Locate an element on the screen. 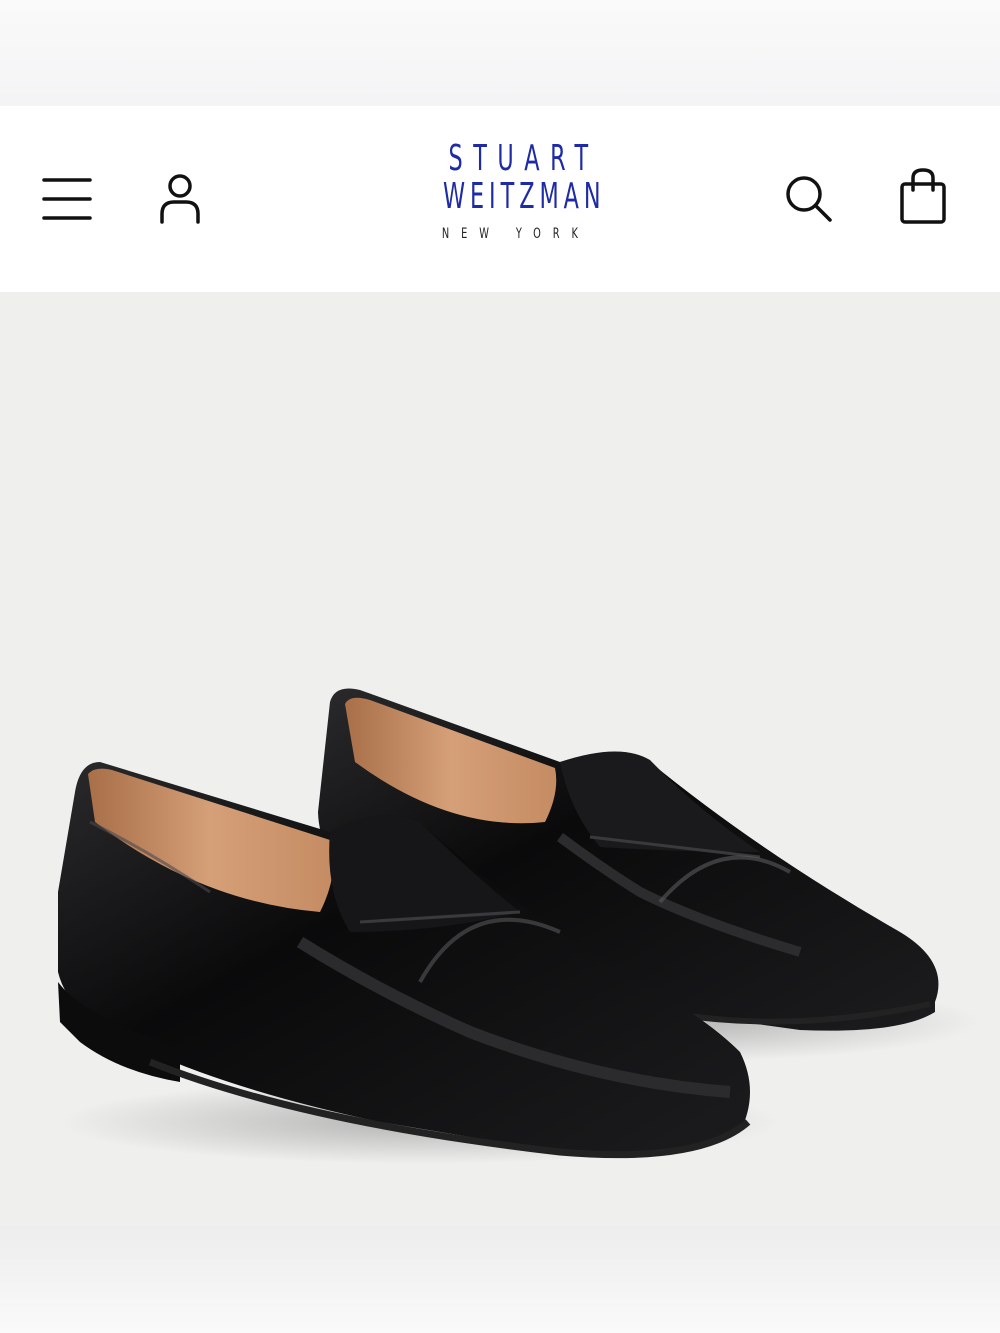 The width and height of the screenshot is (1000, 1333). site-header: STUART WEITZMAN NEW YORK is located at coordinates (500, 199).